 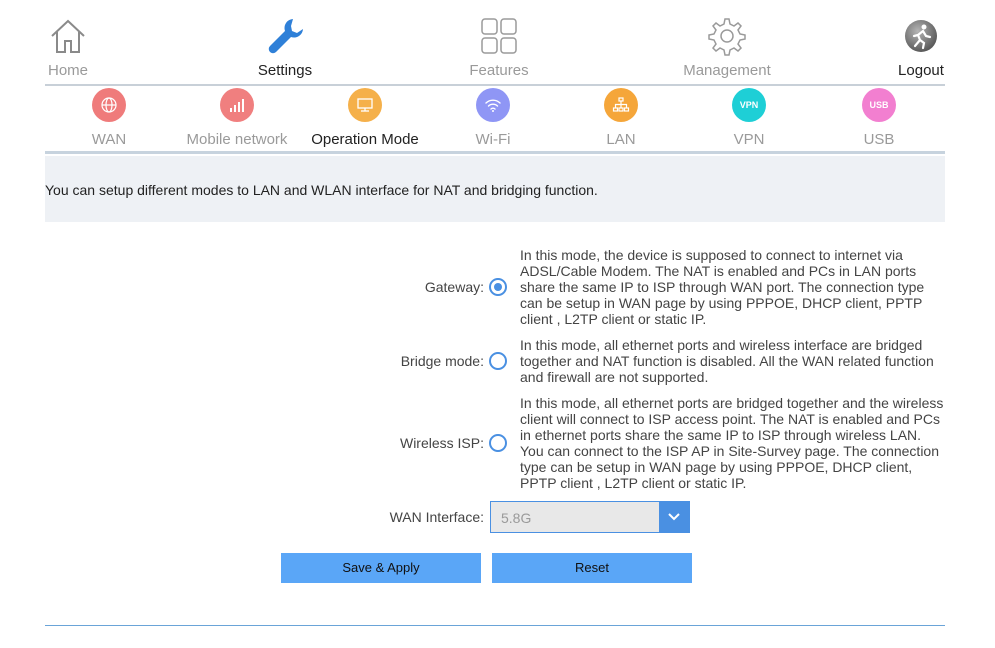 I want to click on subnav-vpn-label: VPN, so click(x=749, y=139).